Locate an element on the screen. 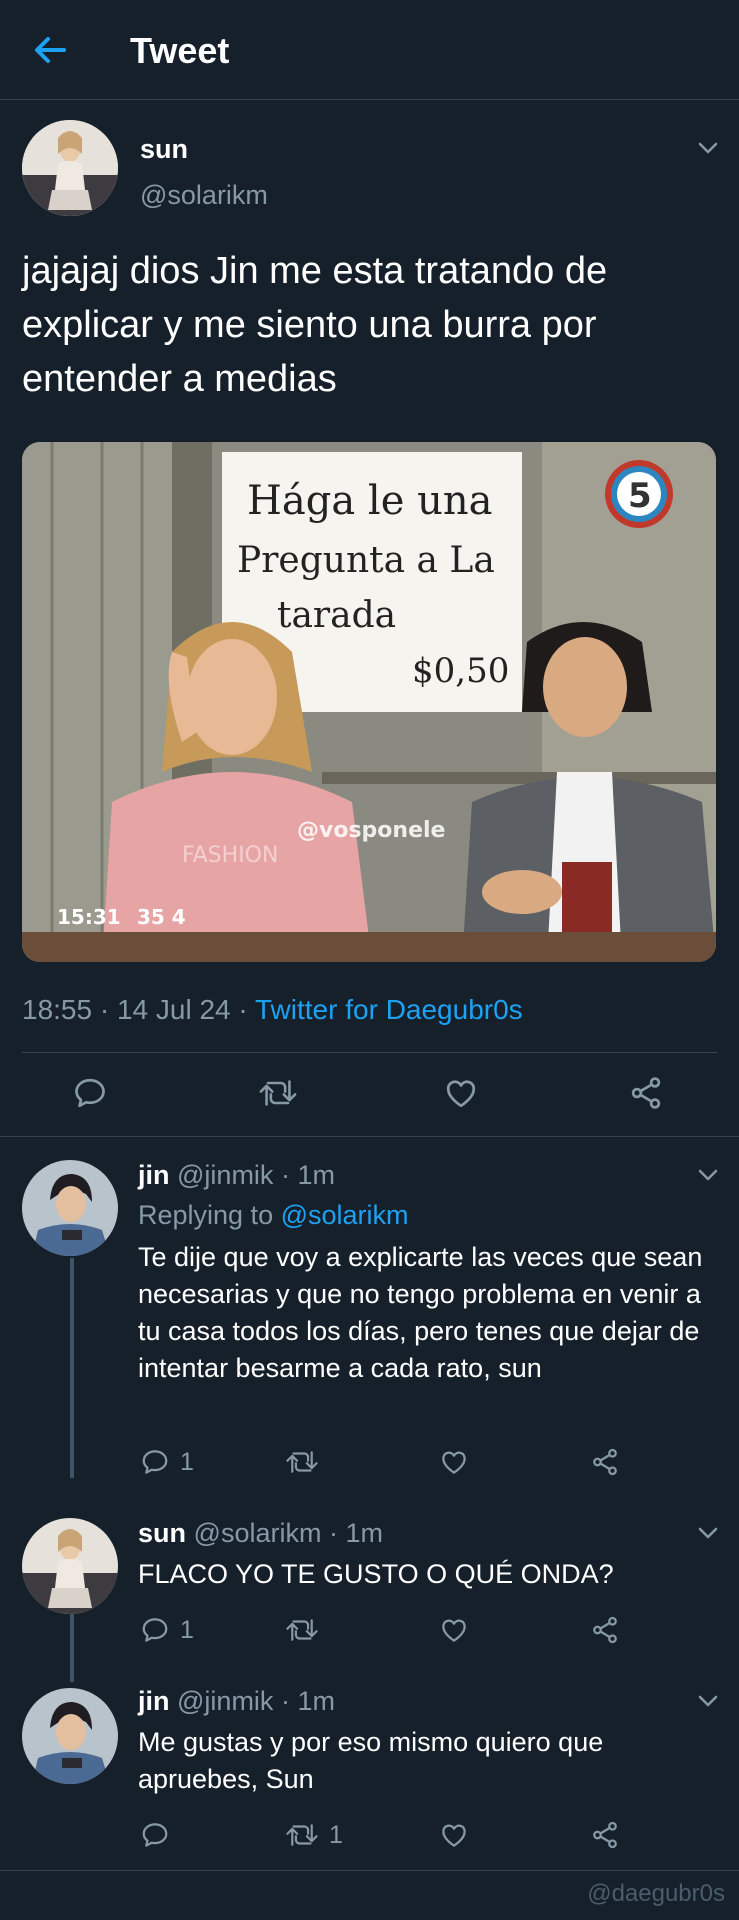 This screenshot has height=1920, width=739. media-timestamp-2: 35 4 is located at coordinates (161, 917).